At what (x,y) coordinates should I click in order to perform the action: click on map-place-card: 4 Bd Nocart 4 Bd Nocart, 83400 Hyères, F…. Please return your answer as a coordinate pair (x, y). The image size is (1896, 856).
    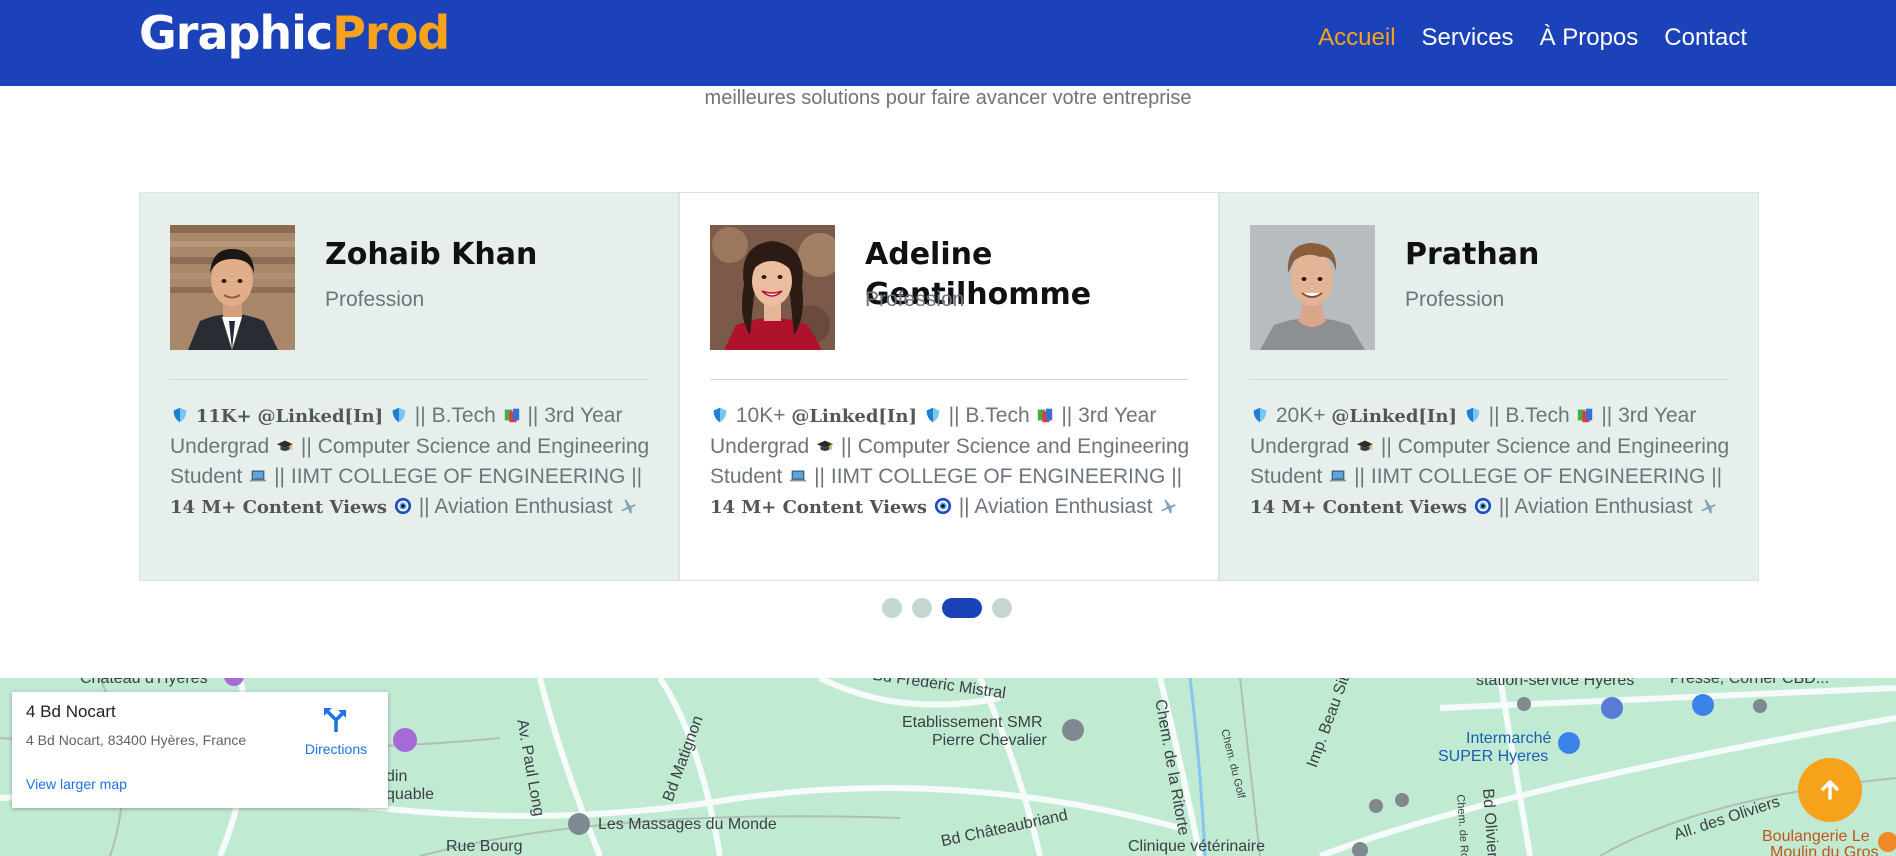
    Looking at the image, I should click on (200, 750).